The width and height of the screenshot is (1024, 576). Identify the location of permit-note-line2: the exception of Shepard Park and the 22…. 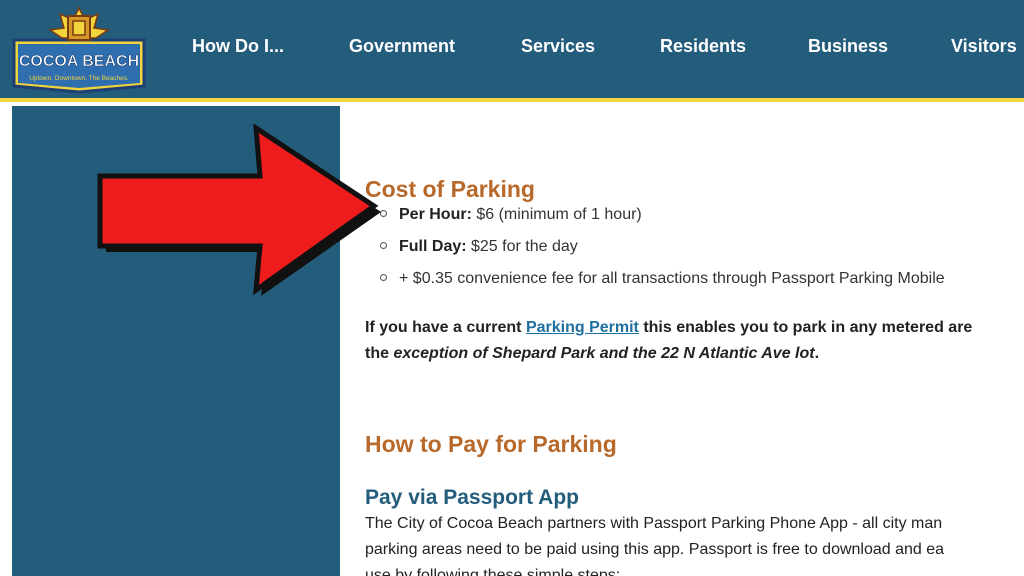
(592, 353).